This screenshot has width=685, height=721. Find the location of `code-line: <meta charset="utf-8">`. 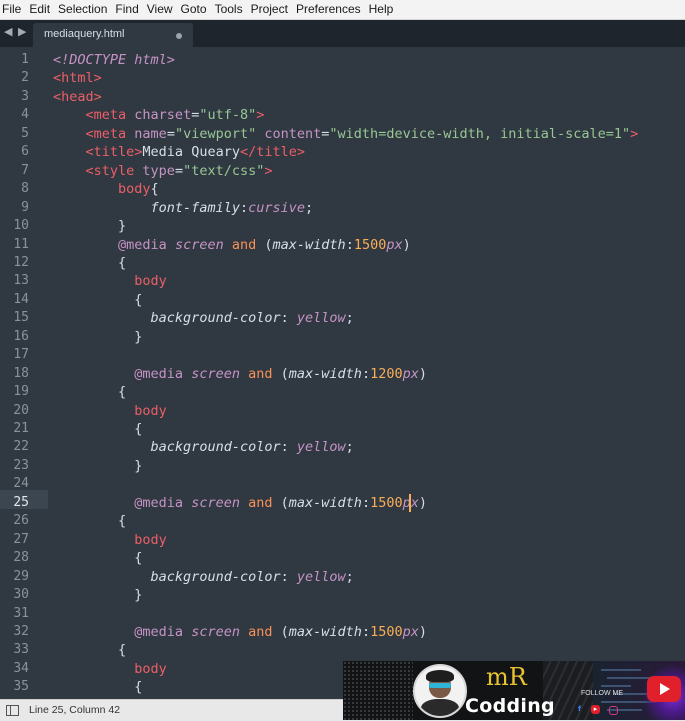

code-line: <meta charset="utf-8"> is located at coordinates (159, 115).